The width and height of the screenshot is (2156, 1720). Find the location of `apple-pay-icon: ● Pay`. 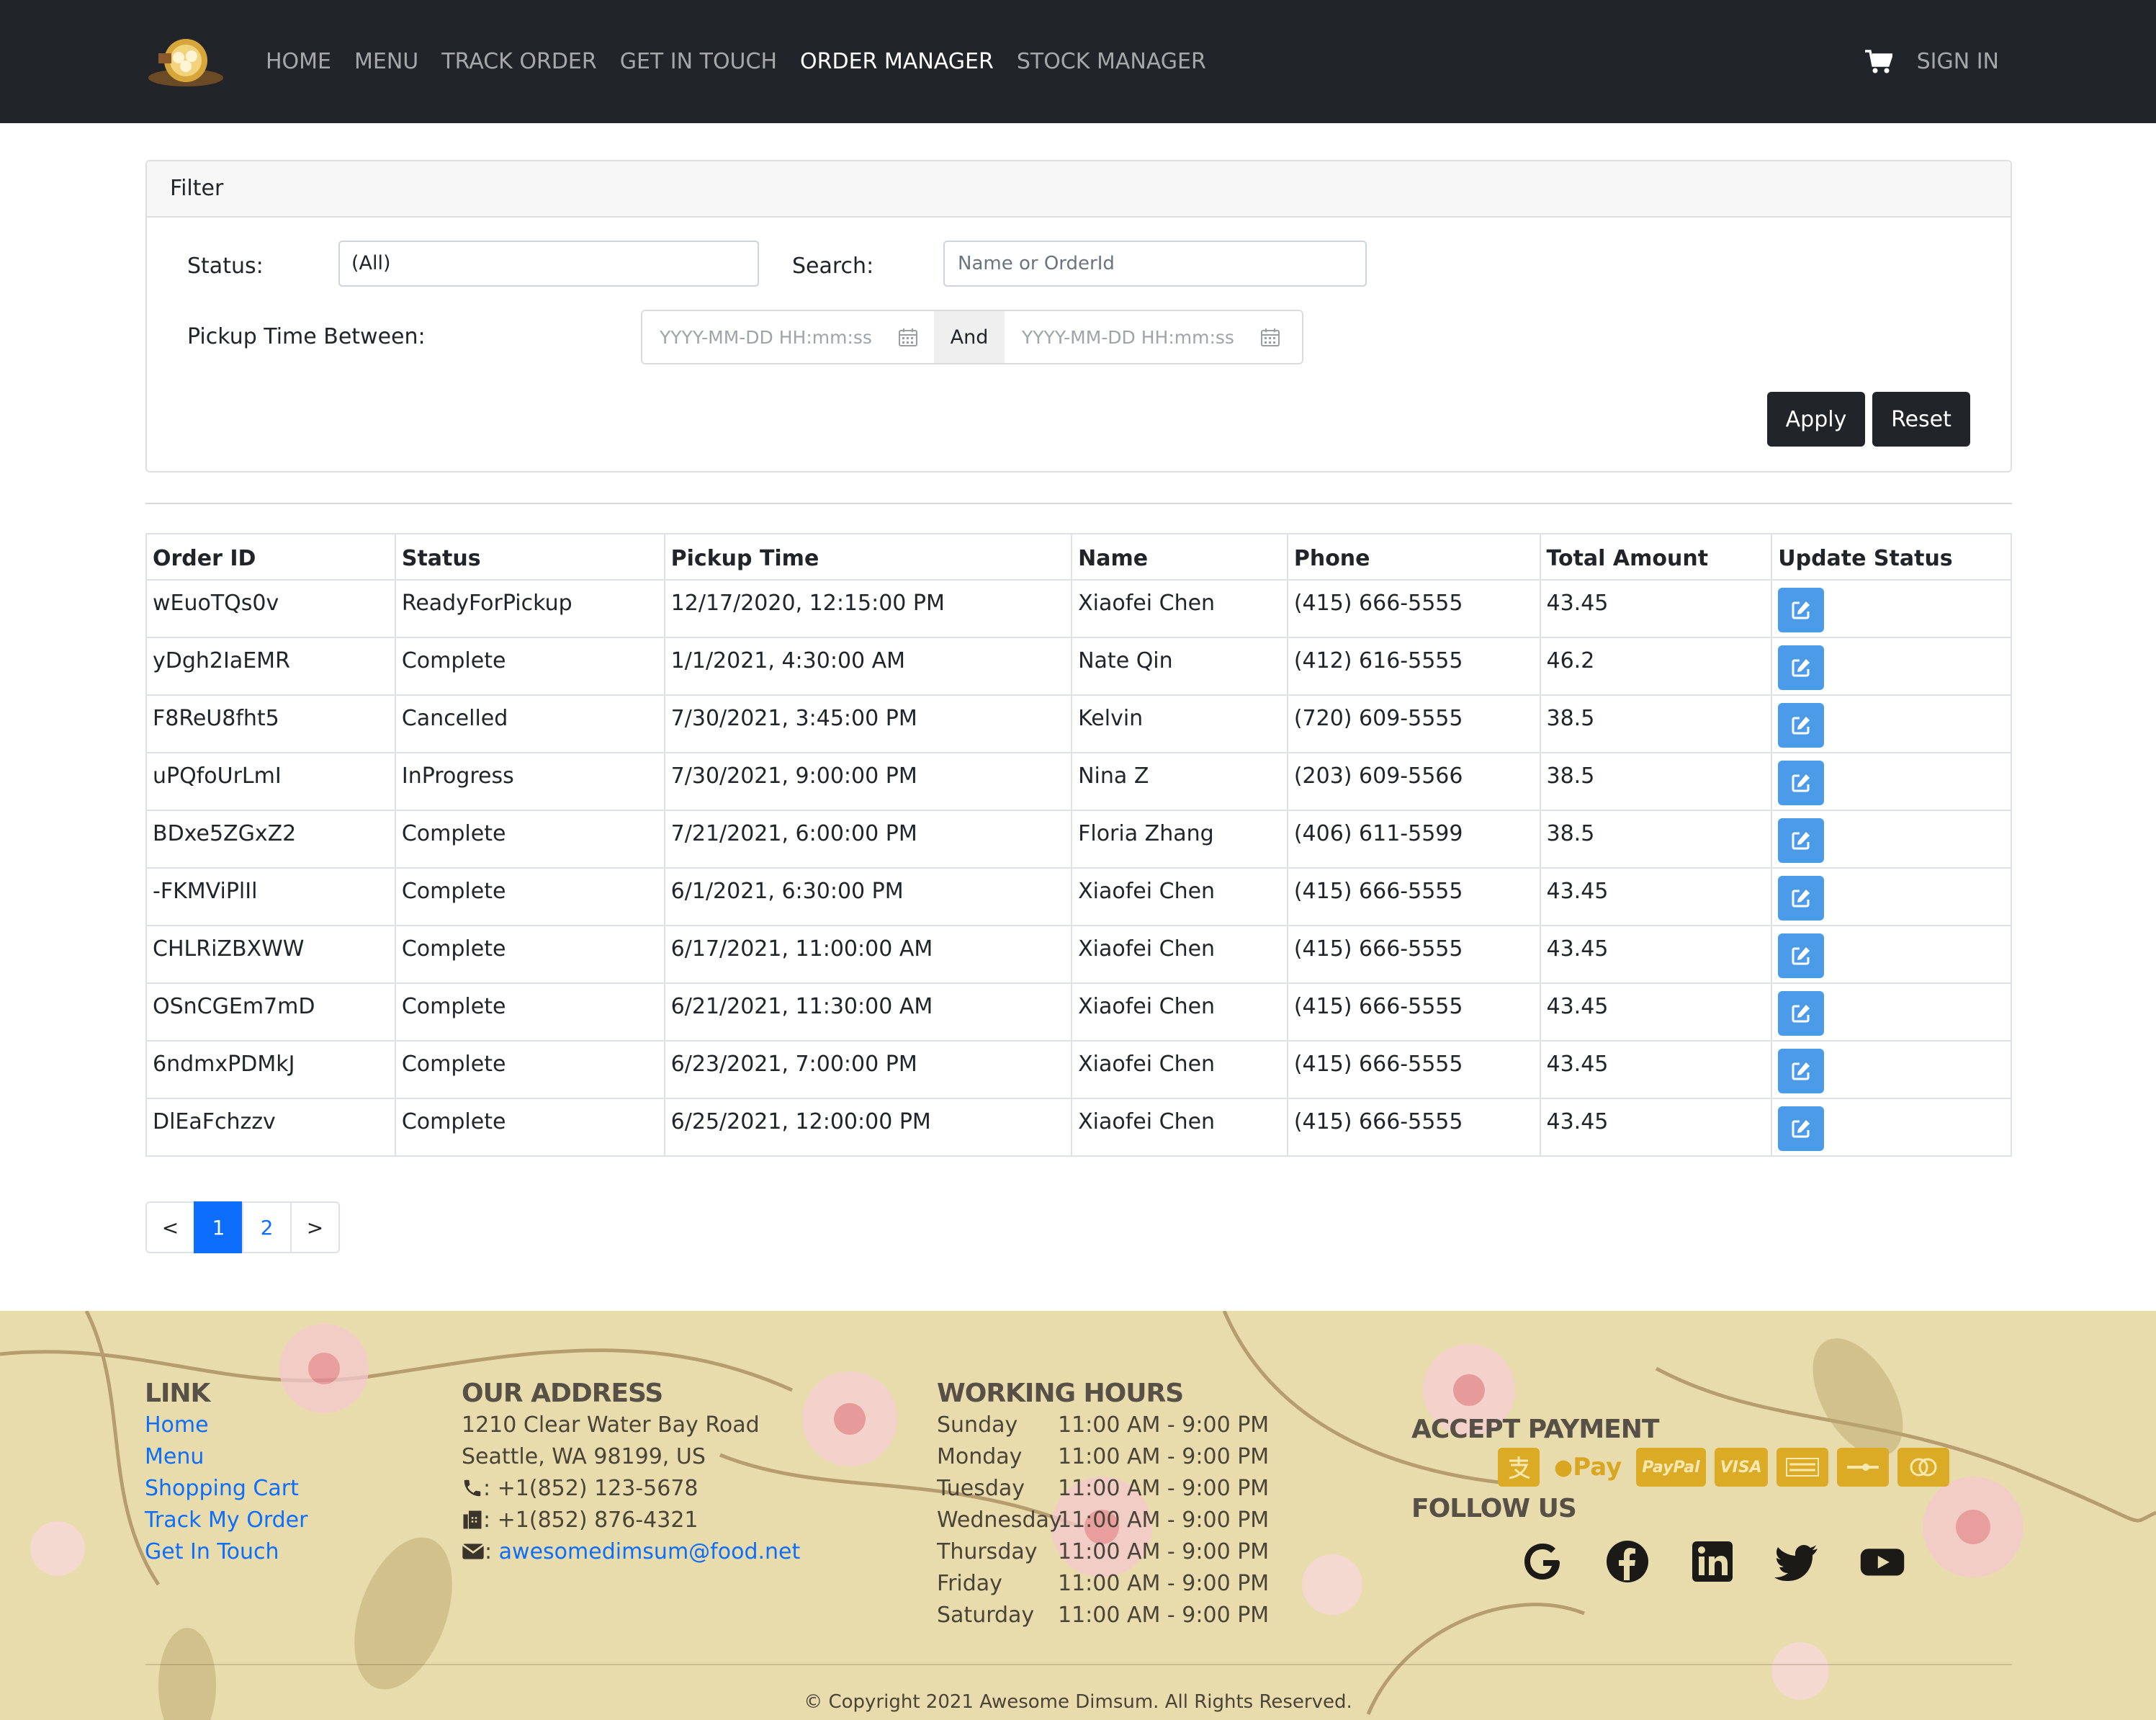

apple-pay-icon: ● Pay is located at coordinates (1588, 1467).